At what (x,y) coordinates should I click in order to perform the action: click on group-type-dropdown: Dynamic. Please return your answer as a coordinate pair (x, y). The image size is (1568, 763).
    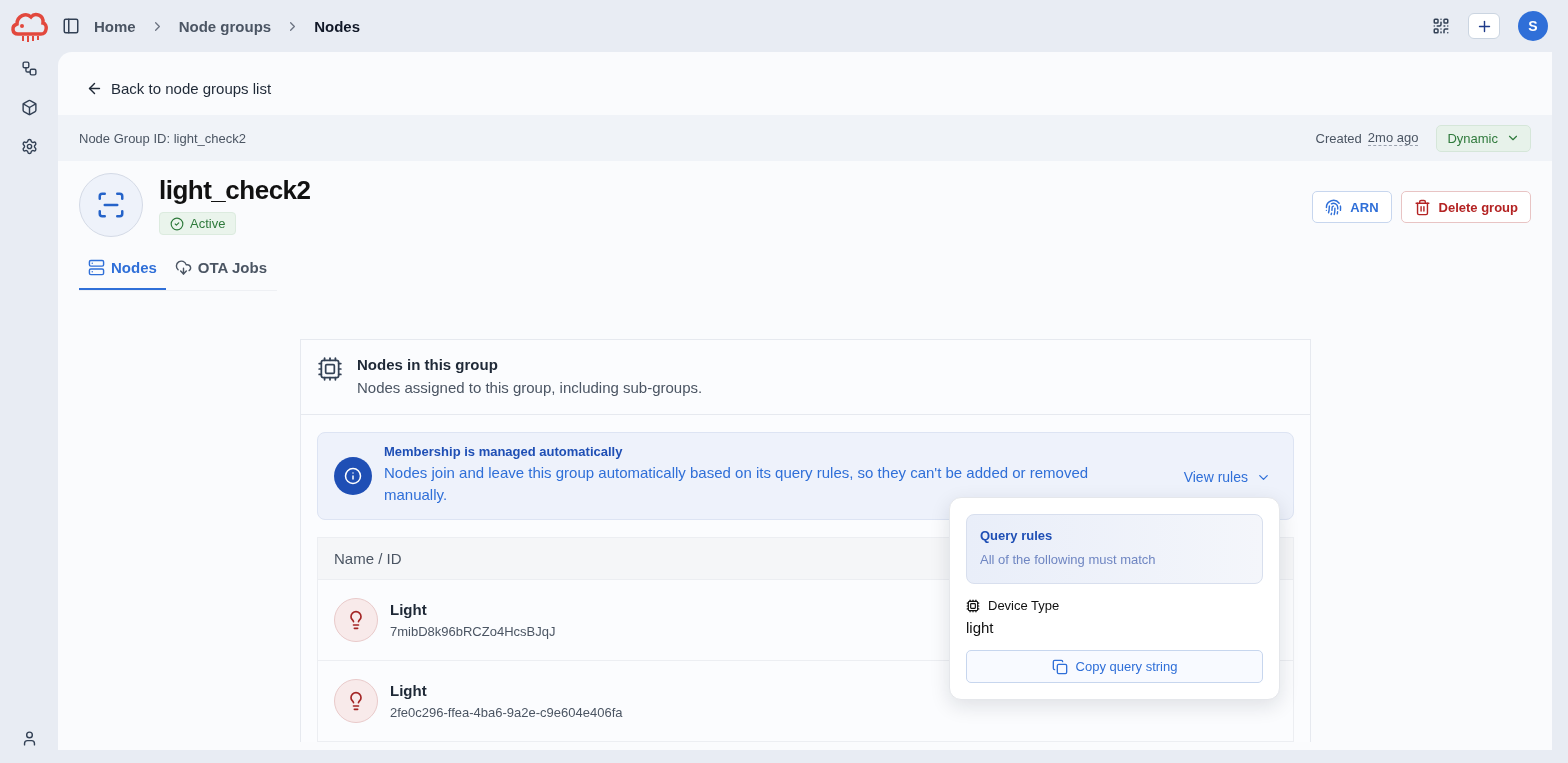
    Looking at the image, I should click on (1483, 138).